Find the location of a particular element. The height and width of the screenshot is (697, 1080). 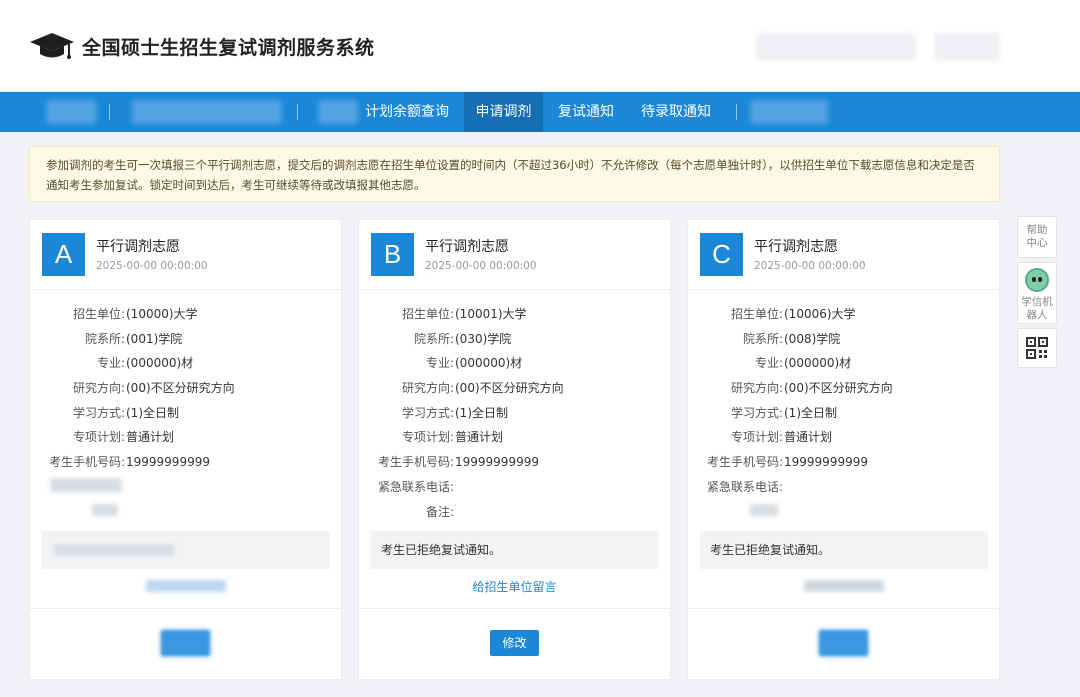

main-nav: 计划余额查询 申请调剂 复试通知 待录取通知 is located at coordinates (540, 112).